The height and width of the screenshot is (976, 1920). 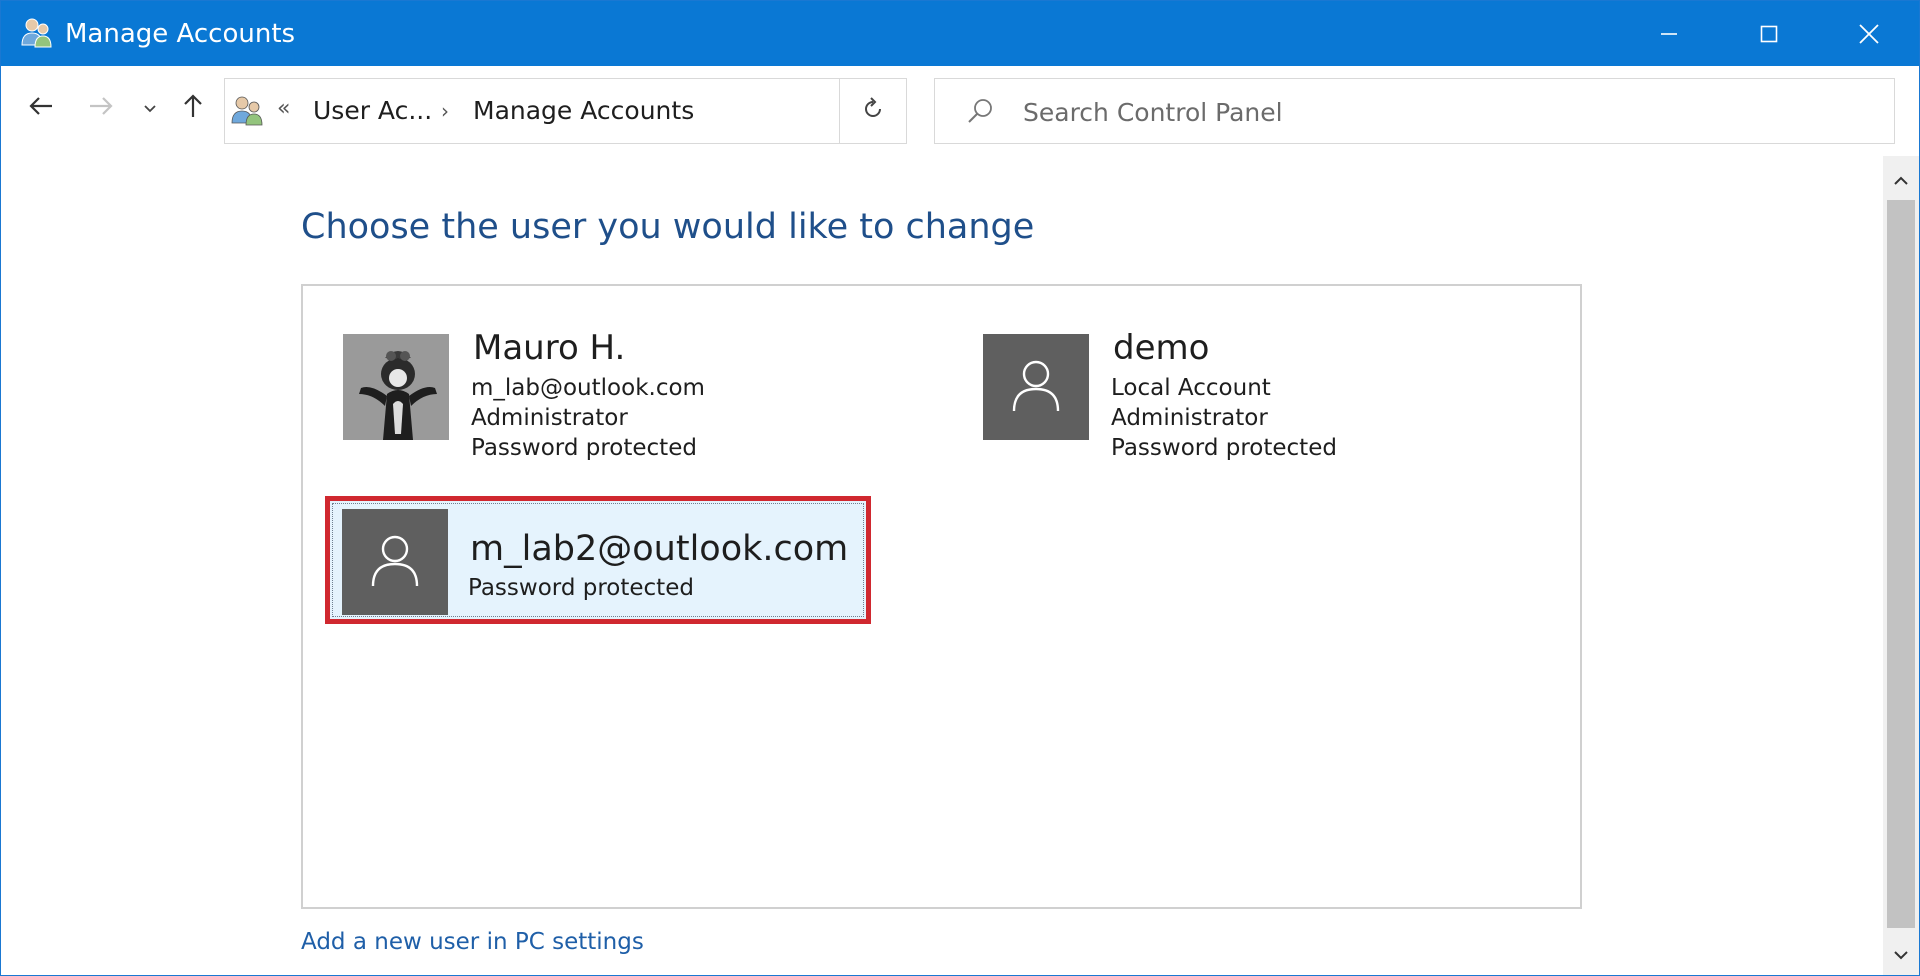 What do you see at coordinates (1161, 348) in the screenshot?
I see `account-name: demo` at bounding box center [1161, 348].